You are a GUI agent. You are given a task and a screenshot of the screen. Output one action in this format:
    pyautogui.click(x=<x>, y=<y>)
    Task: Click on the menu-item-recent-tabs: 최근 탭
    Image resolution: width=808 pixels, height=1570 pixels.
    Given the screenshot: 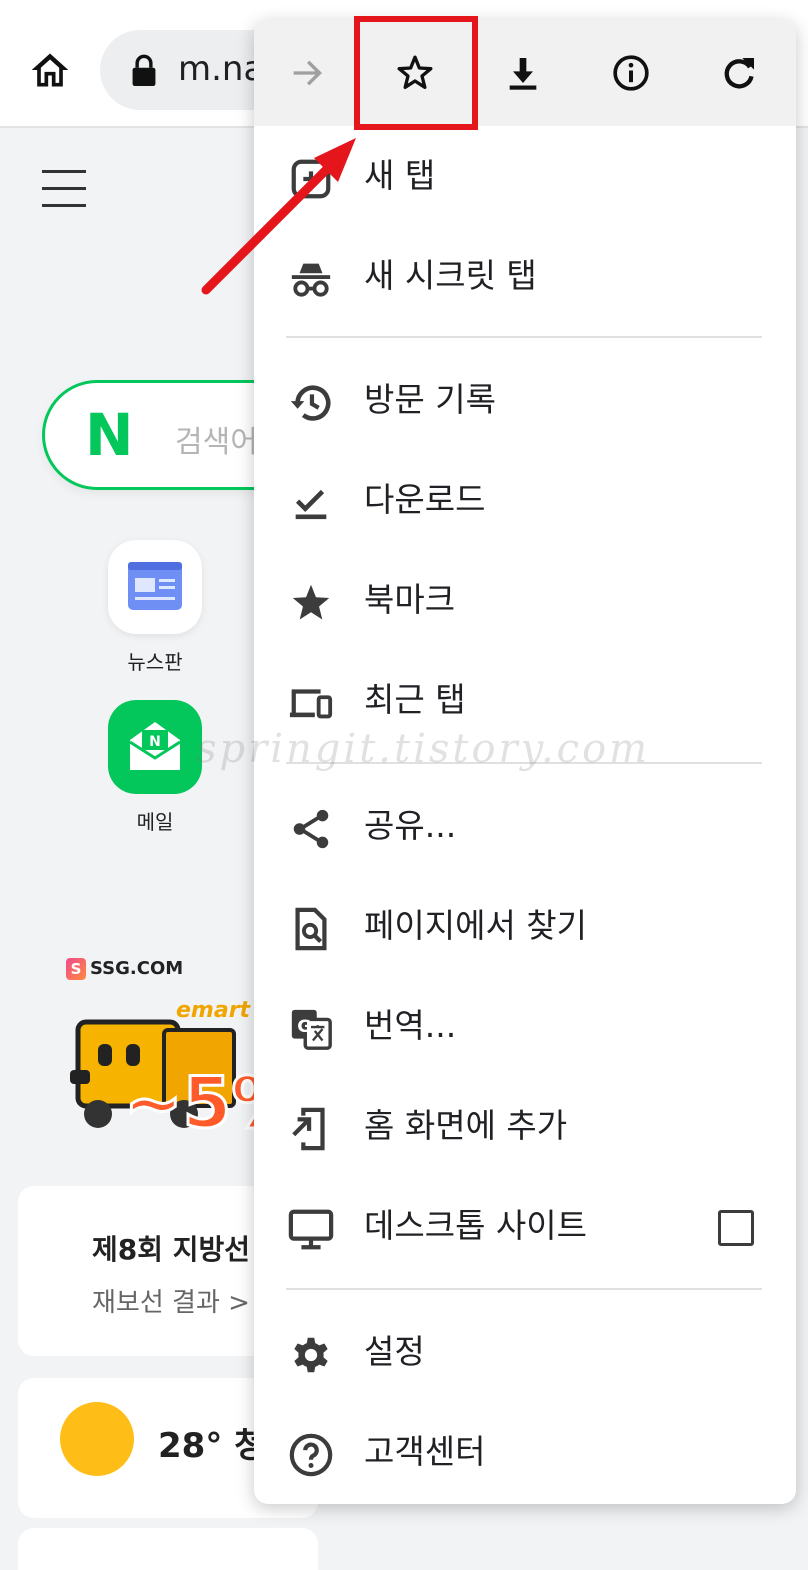 What is the action you would take?
    pyautogui.click(x=525, y=700)
    